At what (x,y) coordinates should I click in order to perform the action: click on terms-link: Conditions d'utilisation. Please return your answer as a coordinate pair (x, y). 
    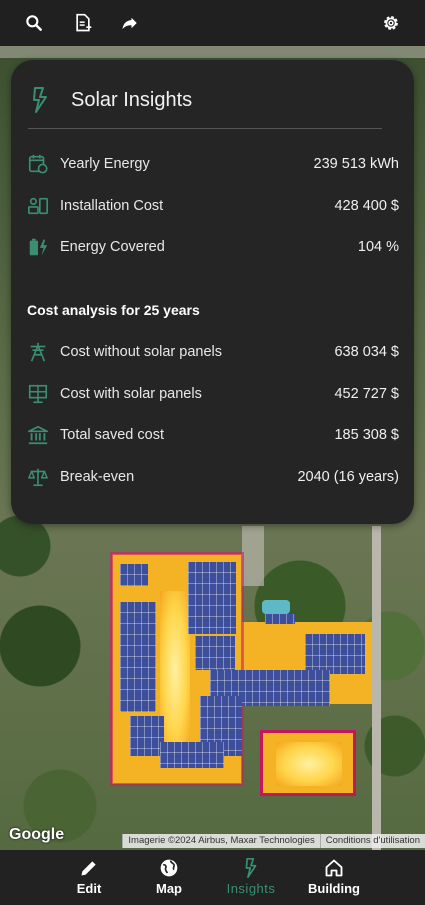
    Looking at the image, I should click on (372, 841).